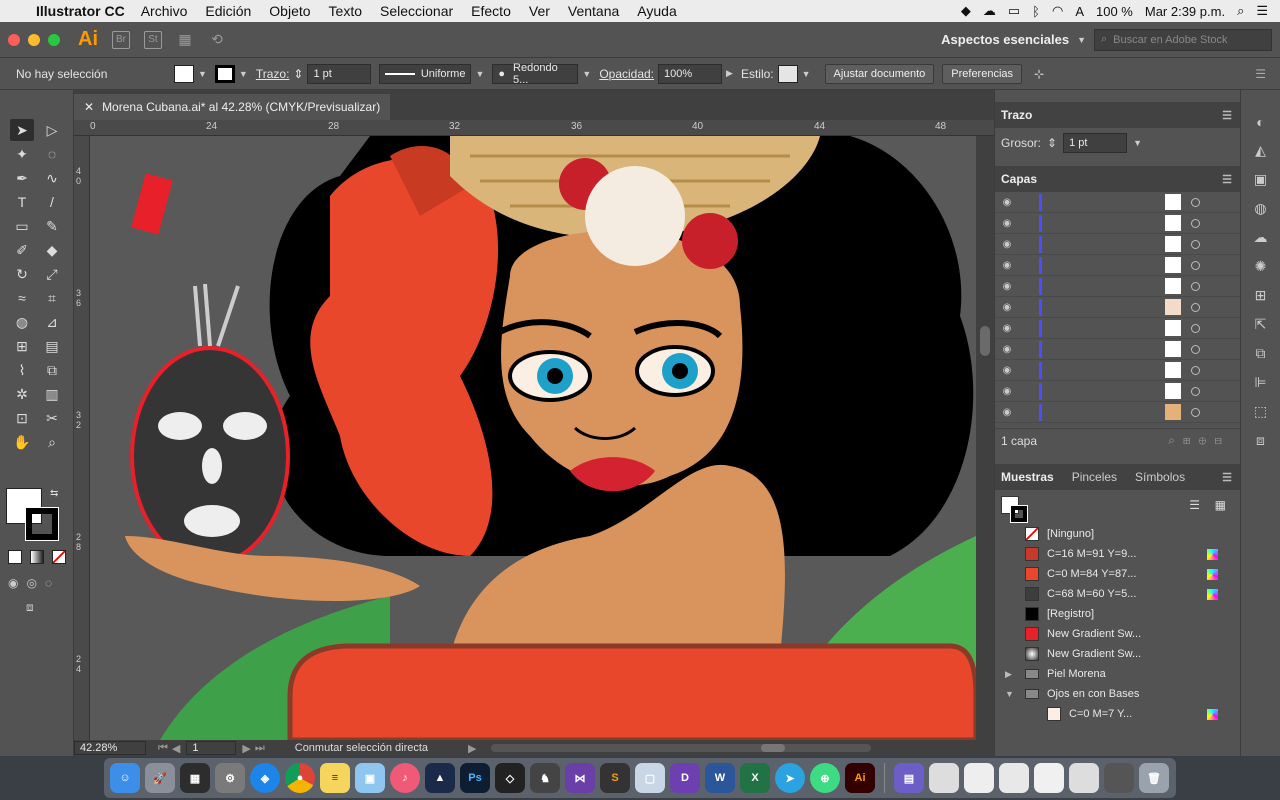  I want to click on stepper-icon: ⇕, so click(298, 74).